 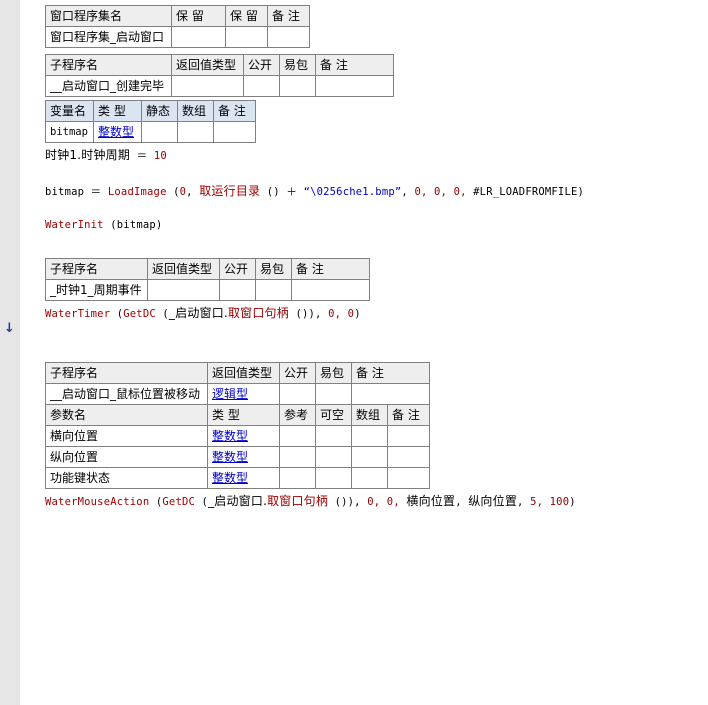 What do you see at coordinates (108, 16) in the screenshot?
I see `header-cell: 窗口程序集名` at bounding box center [108, 16].